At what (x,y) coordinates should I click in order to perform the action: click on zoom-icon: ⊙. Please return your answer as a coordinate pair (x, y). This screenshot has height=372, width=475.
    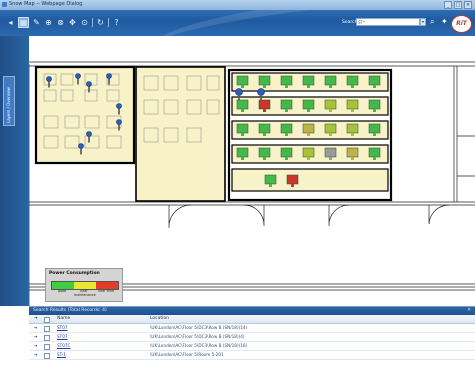
    Looking at the image, I should click on (84, 22).